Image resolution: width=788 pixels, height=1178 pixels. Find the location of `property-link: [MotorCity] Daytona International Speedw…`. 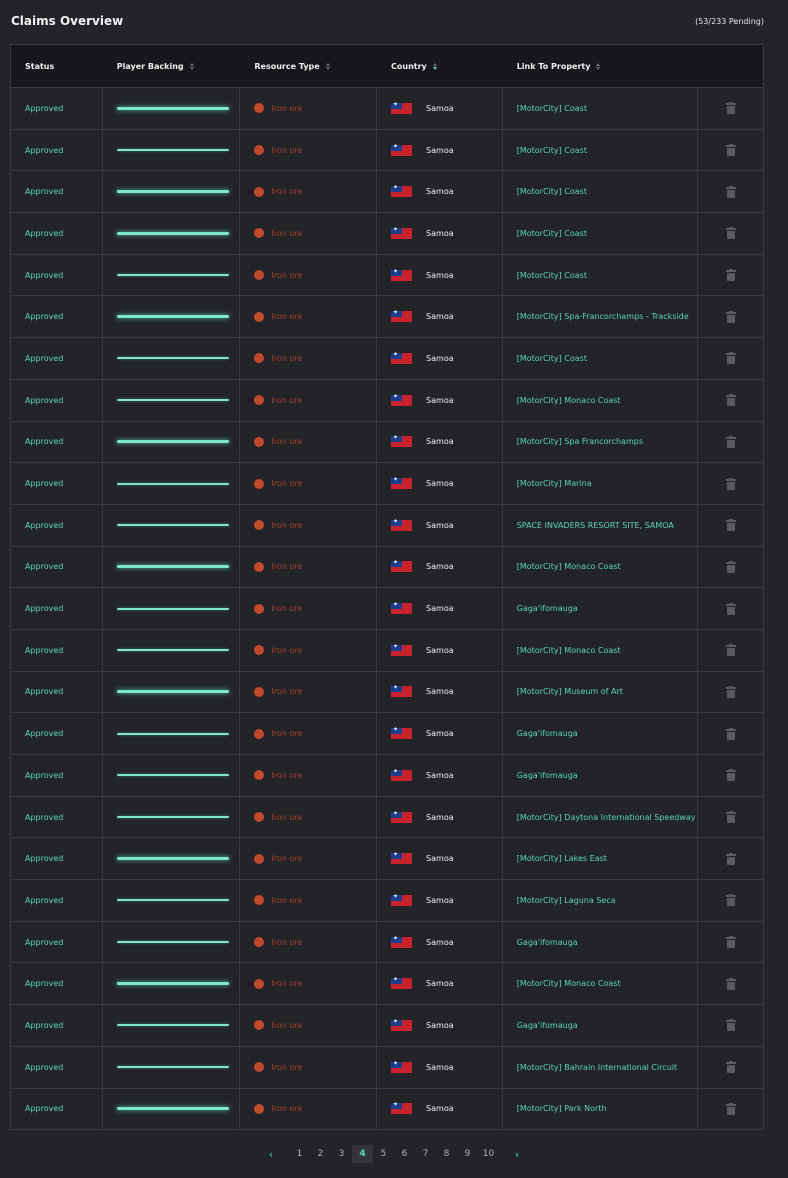

property-link: [MotorCity] Daytona International Speedw… is located at coordinates (606, 817).